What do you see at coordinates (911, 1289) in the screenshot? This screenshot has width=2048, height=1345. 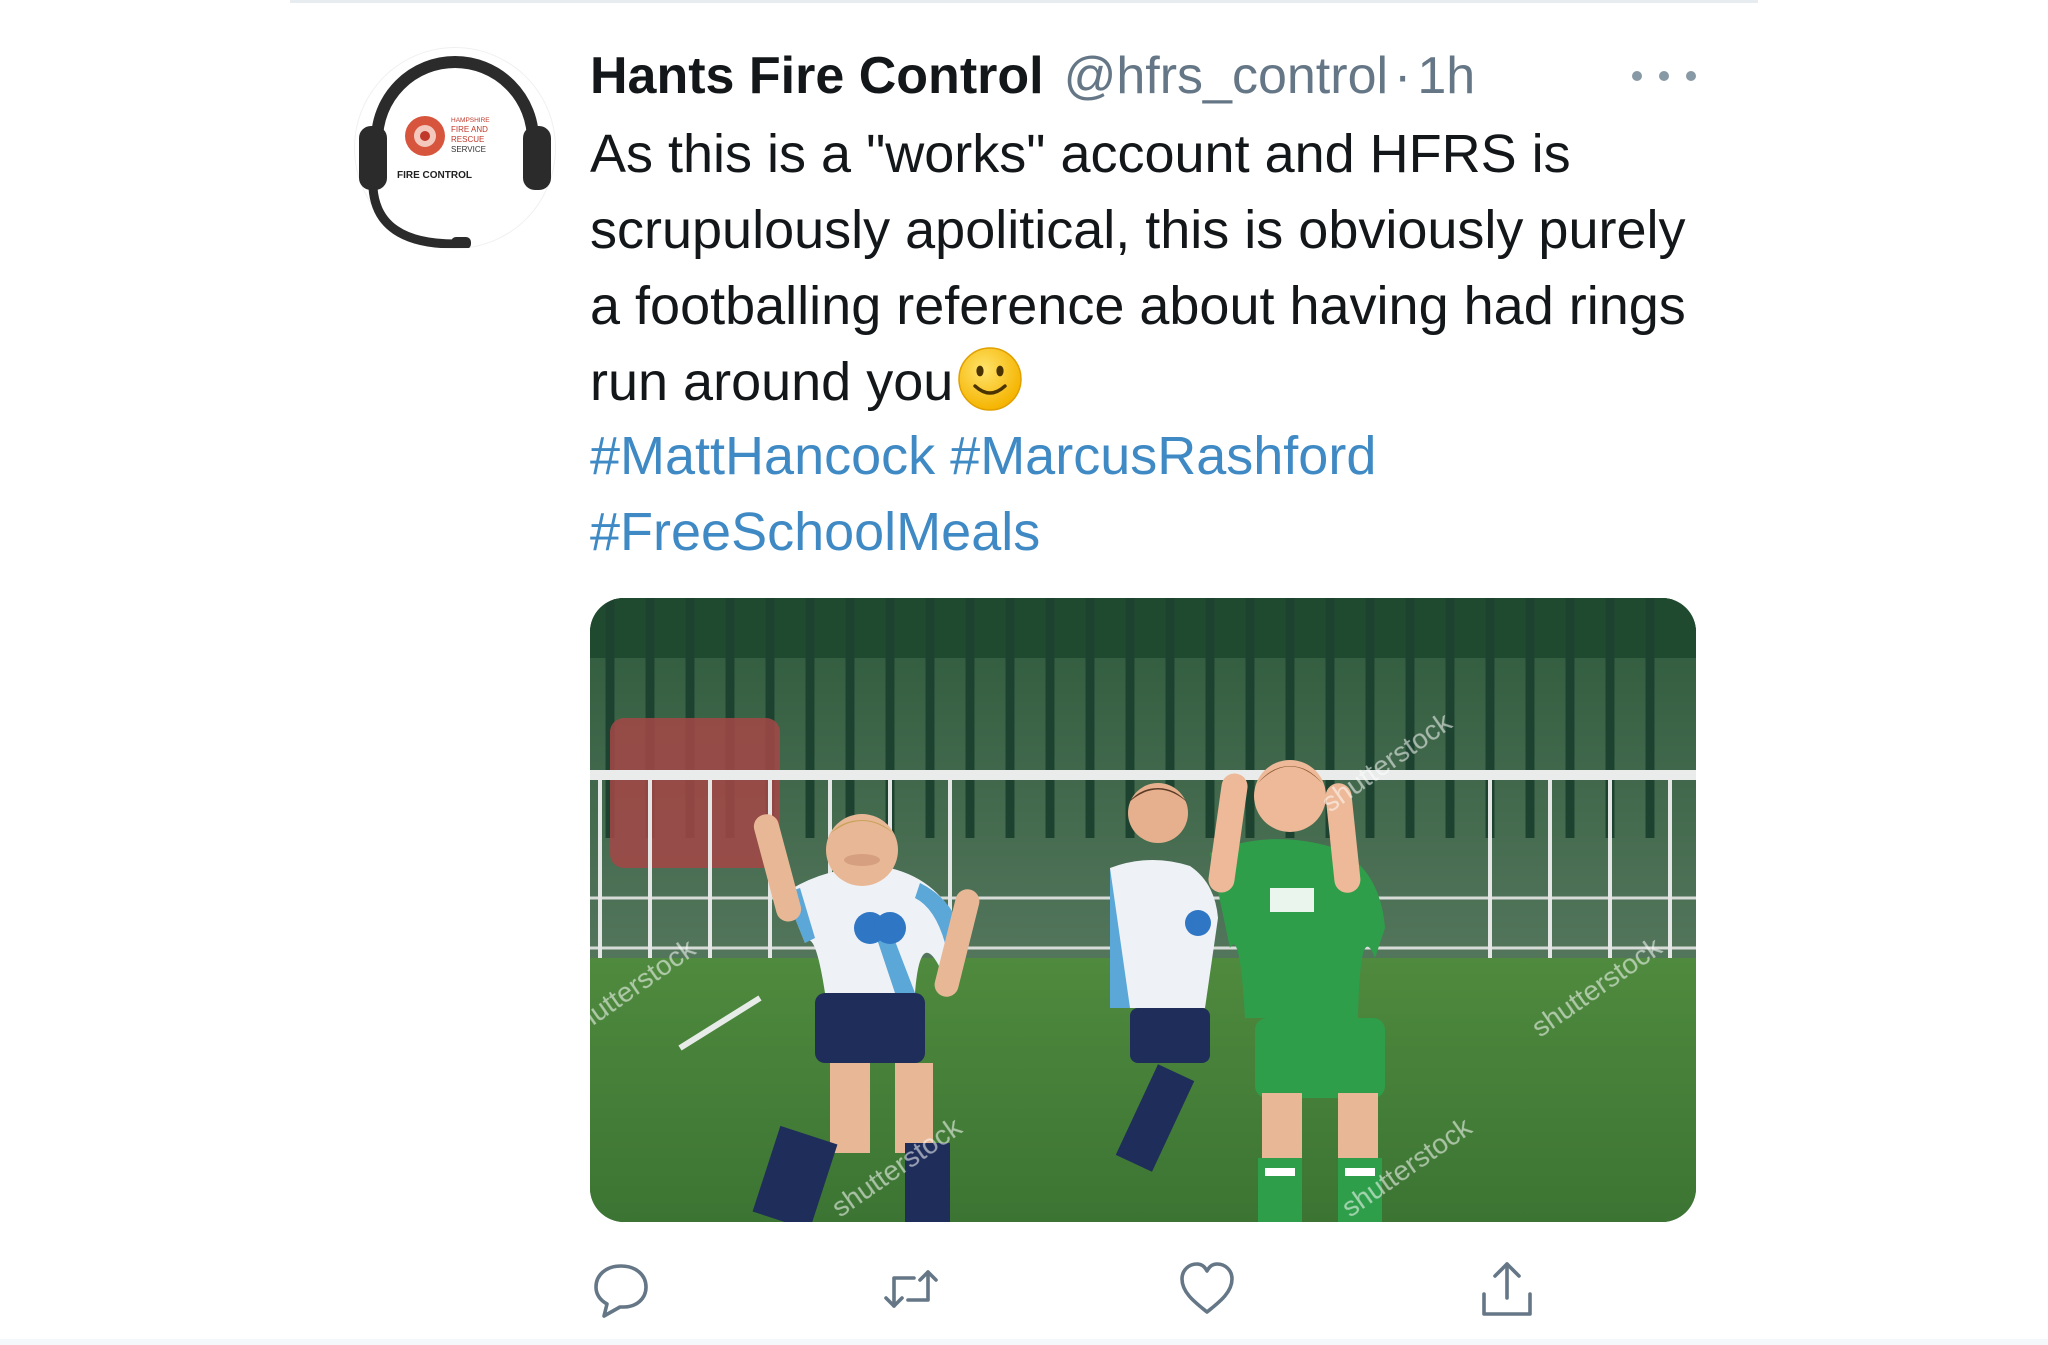 I see `retweet-icon` at bounding box center [911, 1289].